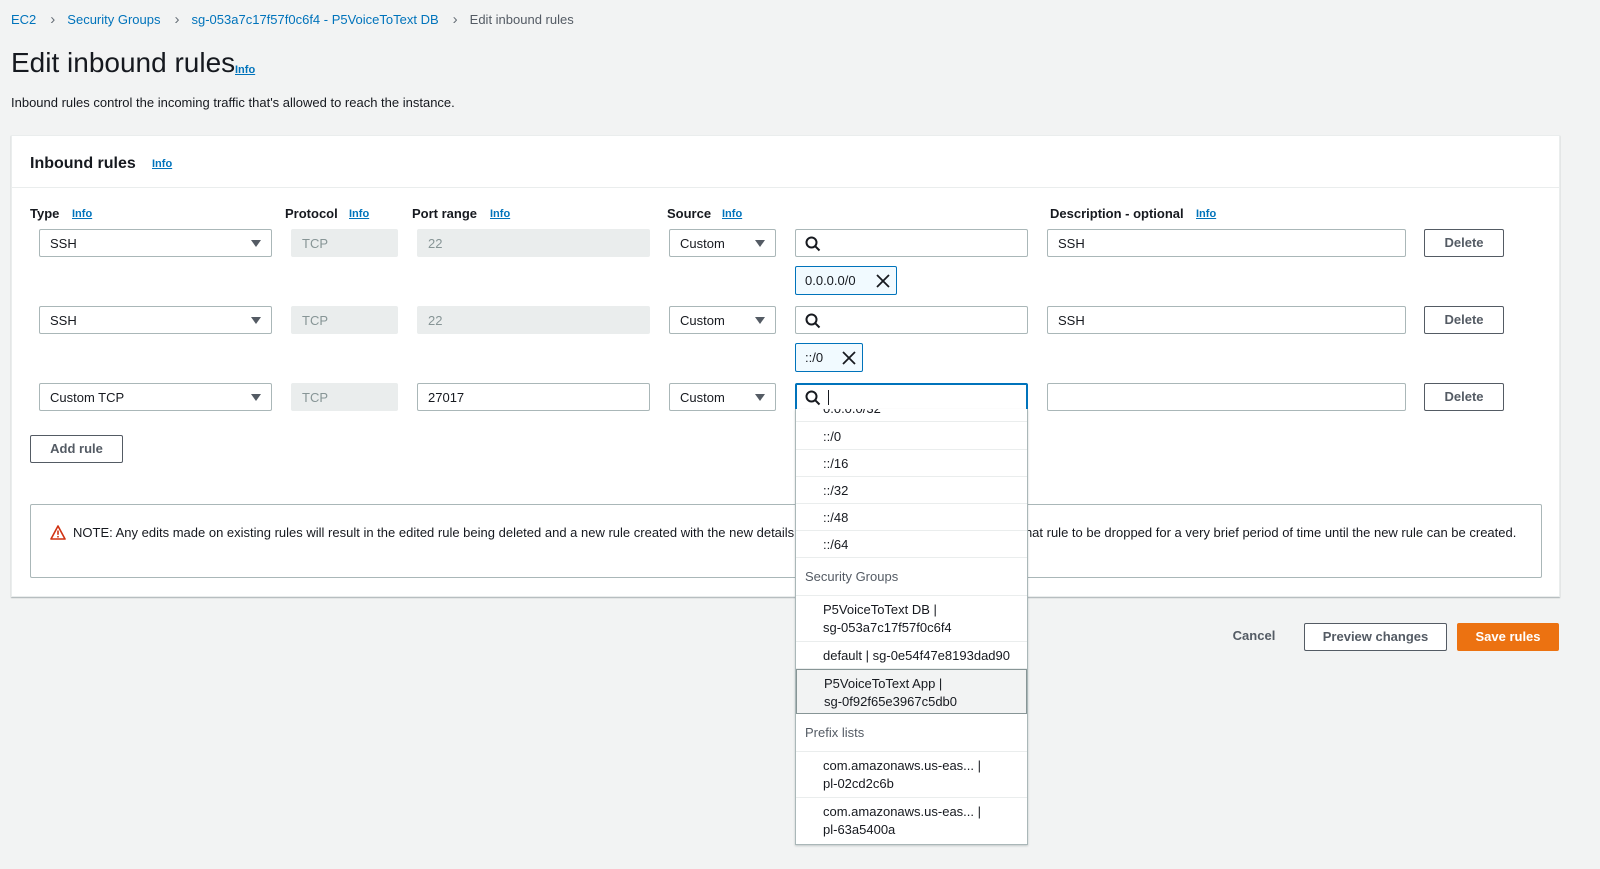  Describe the element at coordinates (911, 775) in the screenshot. I see `dropdown-option: com.amazonaws.us-eas... | pl-02cd2c6b` at that location.